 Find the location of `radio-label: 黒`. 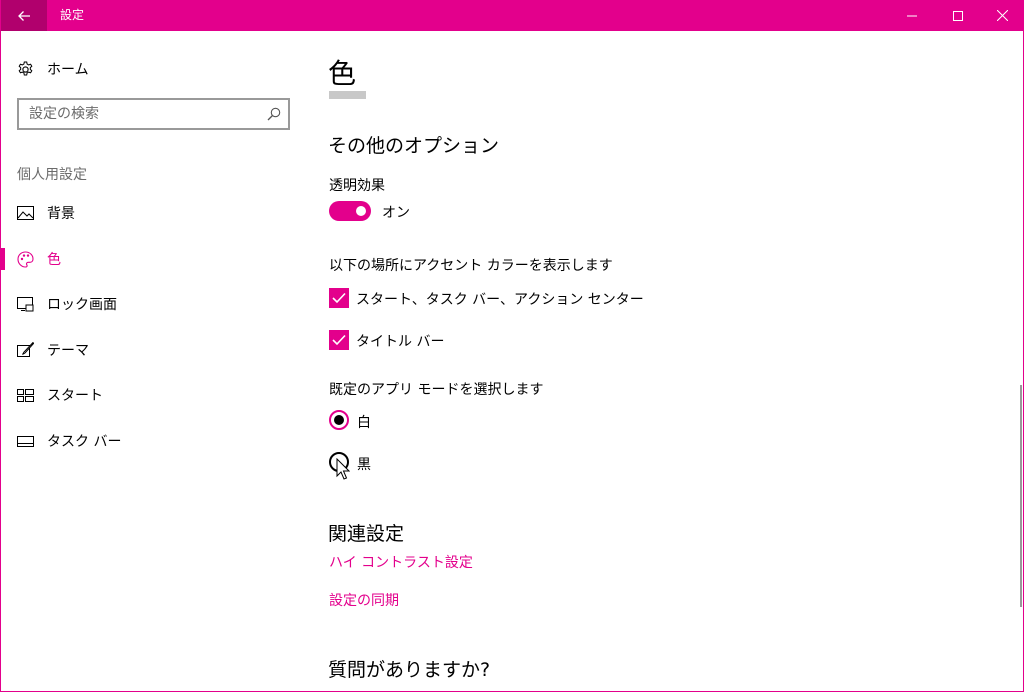

radio-label: 黒 is located at coordinates (364, 465).